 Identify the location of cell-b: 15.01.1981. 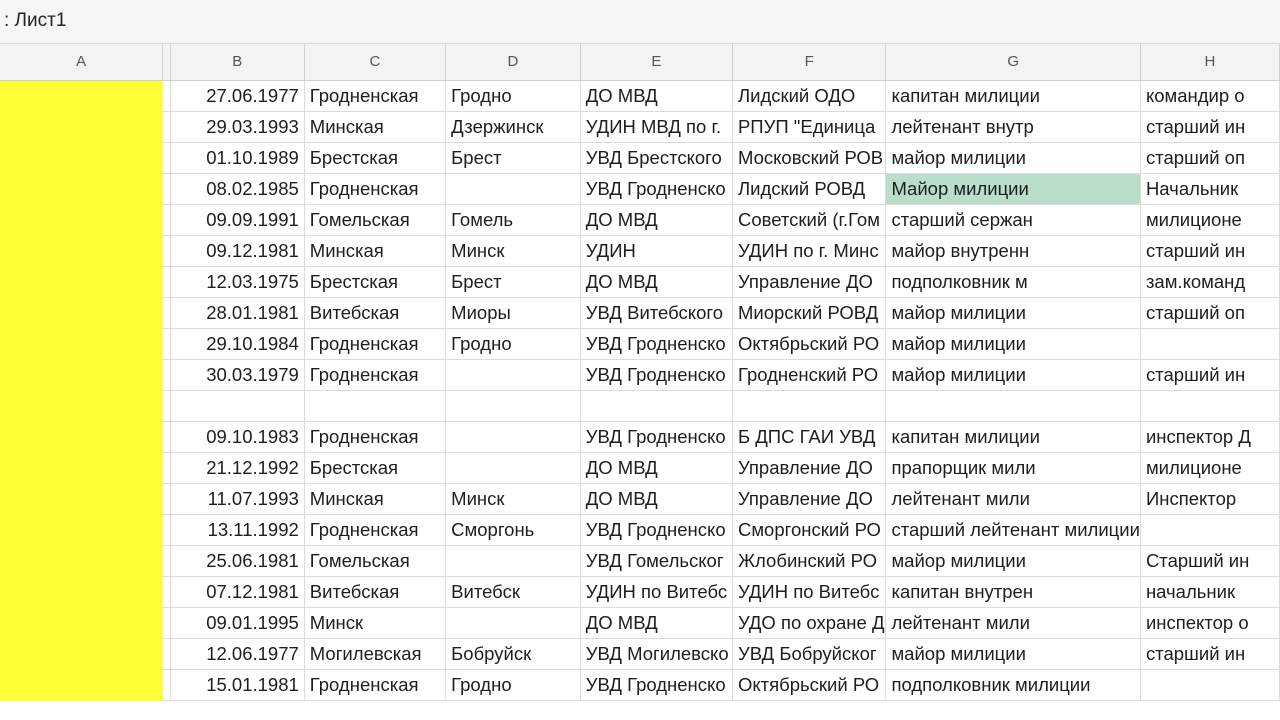
(237, 685).